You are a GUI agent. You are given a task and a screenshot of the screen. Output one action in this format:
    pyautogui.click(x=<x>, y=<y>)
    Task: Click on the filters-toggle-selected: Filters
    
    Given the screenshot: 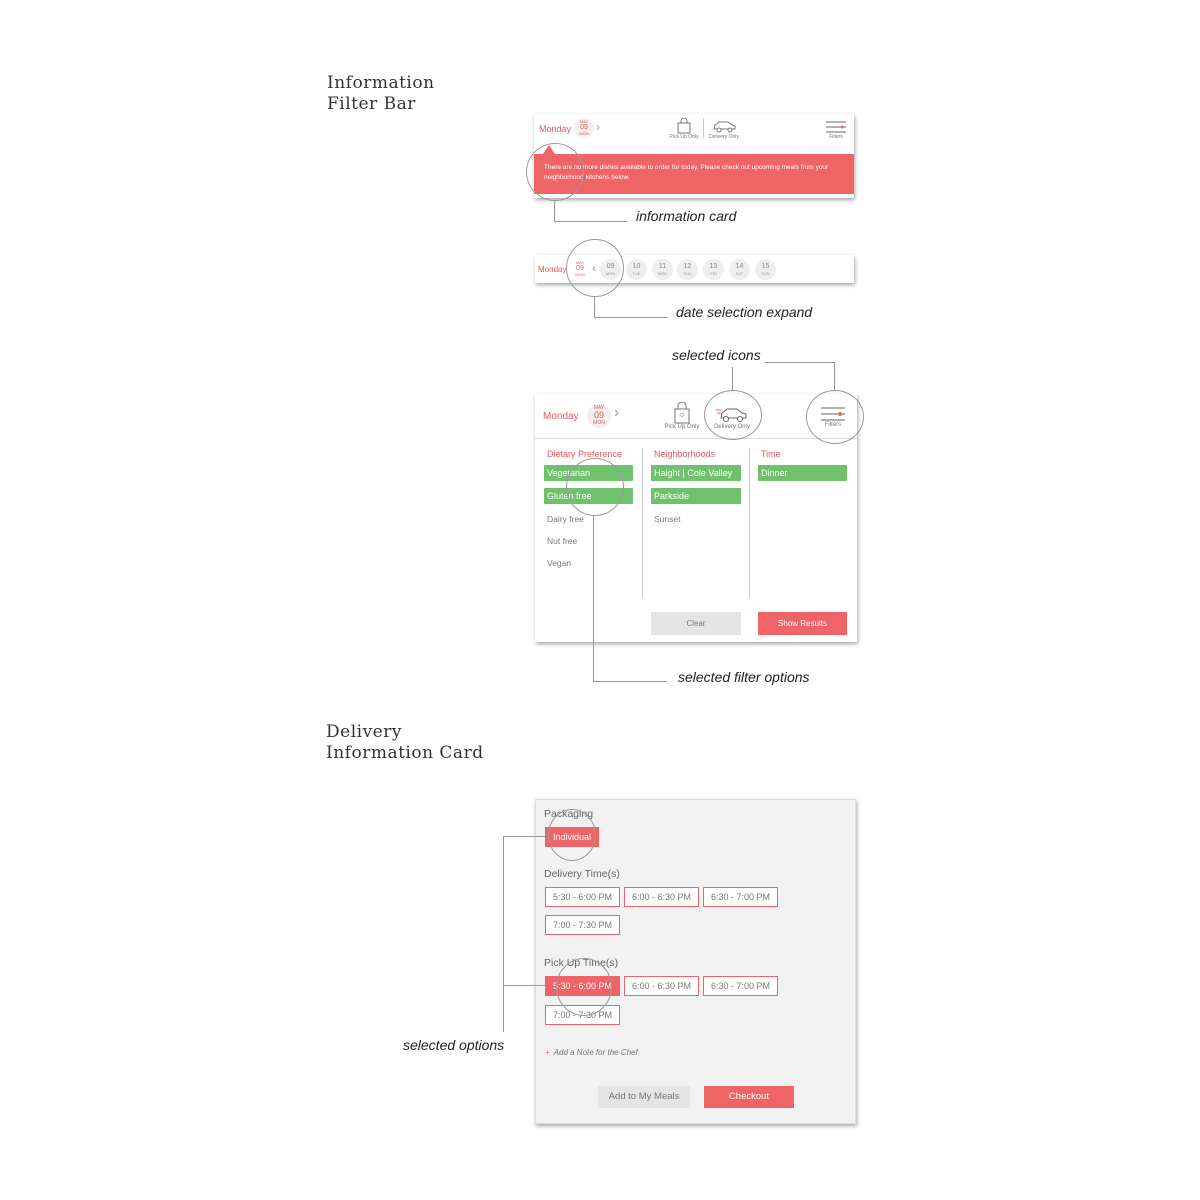 What is the action you would take?
    pyautogui.click(x=833, y=417)
    